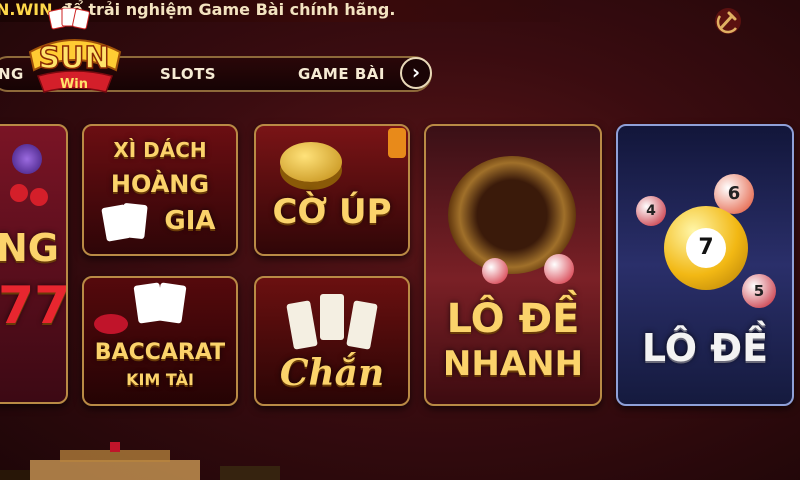 The image size is (800, 480). I want to click on tab-partial: NG, so click(12, 74).